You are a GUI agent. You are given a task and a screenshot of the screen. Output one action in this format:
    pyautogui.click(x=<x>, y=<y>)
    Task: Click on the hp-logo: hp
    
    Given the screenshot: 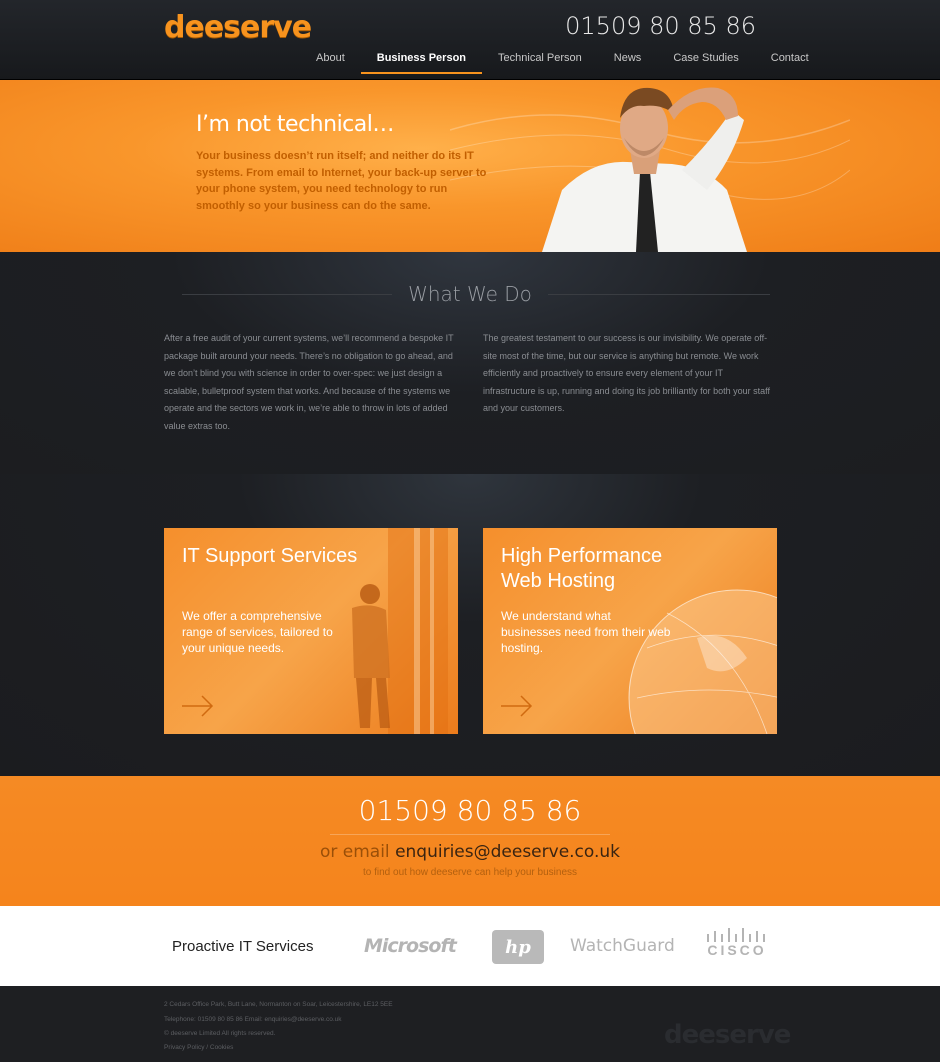 What is the action you would take?
    pyautogui.click(x=518, y=947)
    